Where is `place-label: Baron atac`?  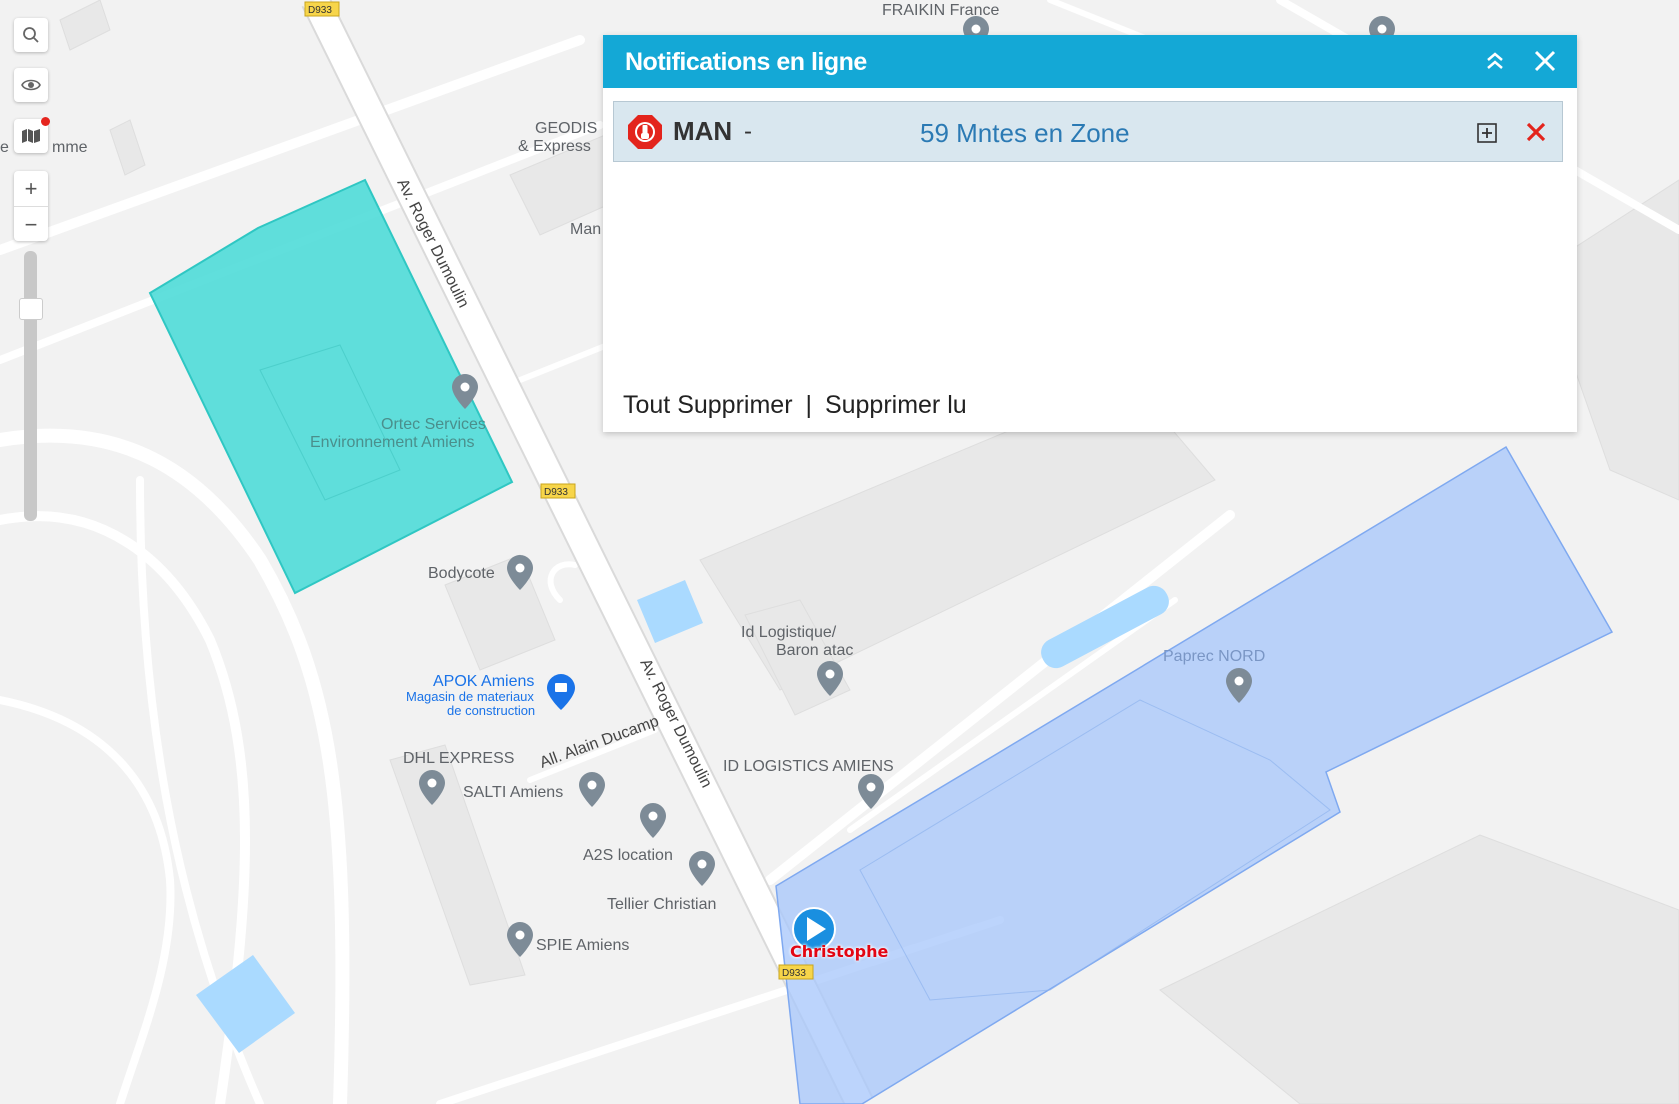
place-label: Baron atac is located at coordinates (814, 650).